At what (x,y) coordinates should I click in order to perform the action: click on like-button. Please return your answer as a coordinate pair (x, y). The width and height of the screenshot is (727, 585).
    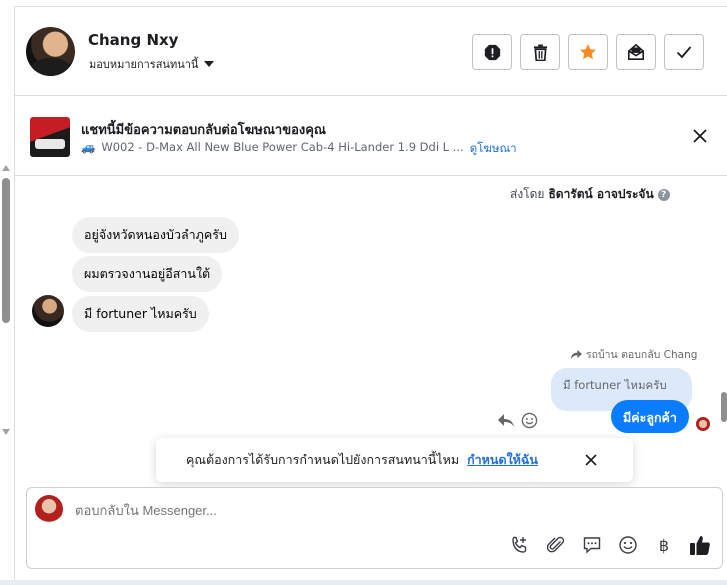
    Looking at the image, I should click on (700, 545).